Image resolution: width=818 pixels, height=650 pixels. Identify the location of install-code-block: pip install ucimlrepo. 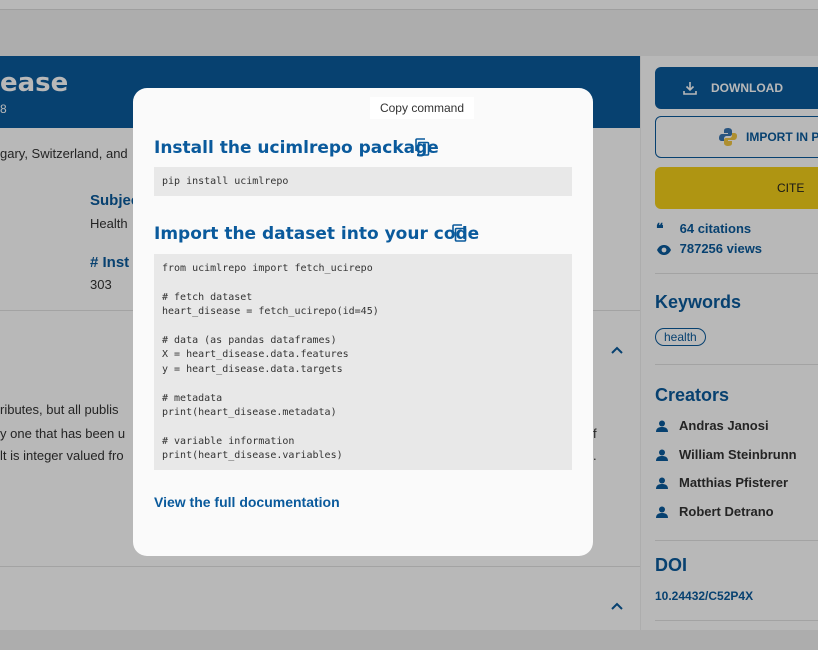
(363, 181).